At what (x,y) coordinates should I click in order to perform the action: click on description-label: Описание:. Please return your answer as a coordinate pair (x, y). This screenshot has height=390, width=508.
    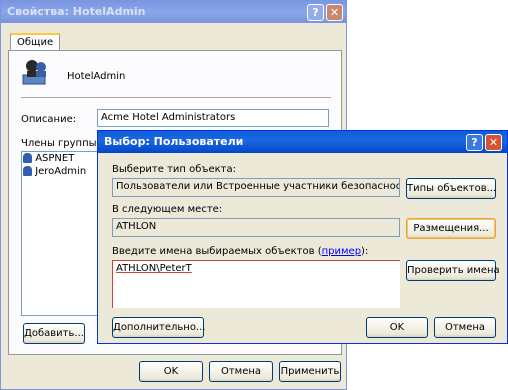
    Looking at the image, I should click on (49, 119).